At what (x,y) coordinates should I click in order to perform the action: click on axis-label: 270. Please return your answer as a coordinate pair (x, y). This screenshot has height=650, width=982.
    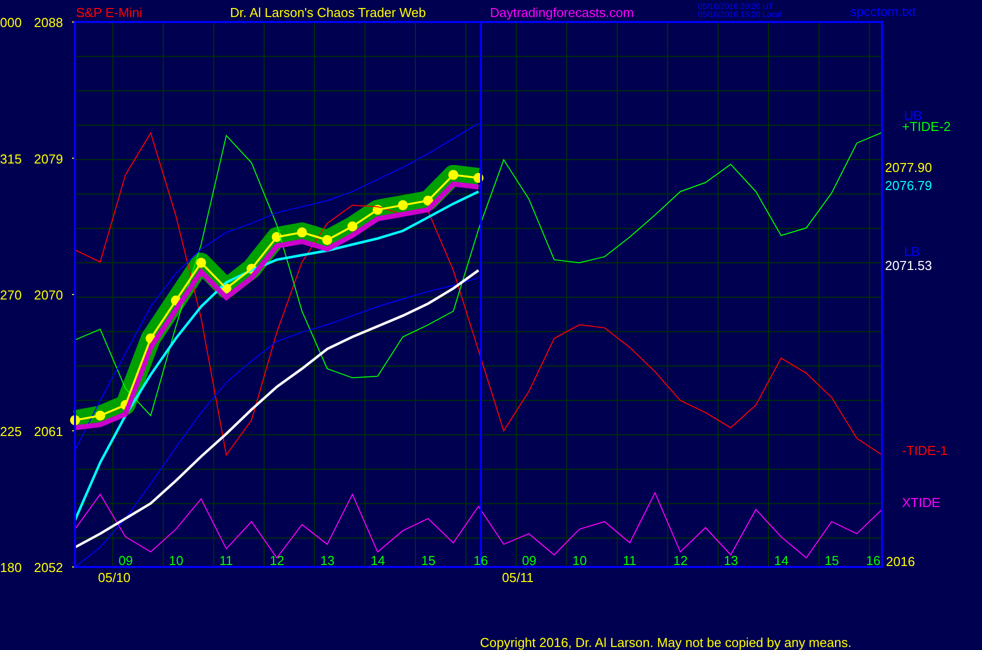
    Looking at the image, I should click on (11, 295).